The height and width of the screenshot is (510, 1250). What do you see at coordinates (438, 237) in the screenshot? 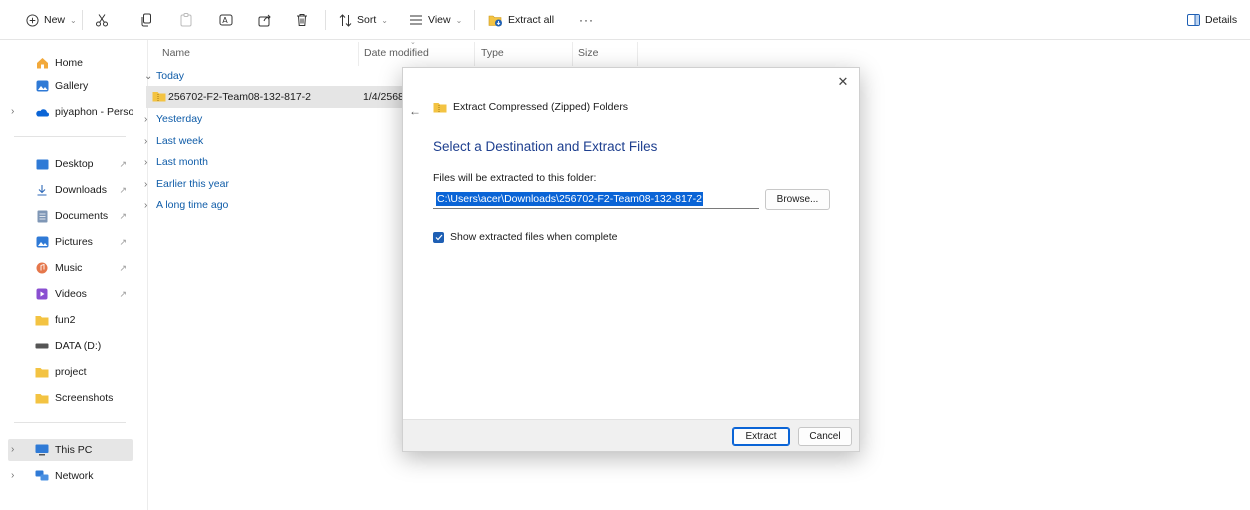
I see `checkbox-checked-icon` at bounding box center [438, 237].